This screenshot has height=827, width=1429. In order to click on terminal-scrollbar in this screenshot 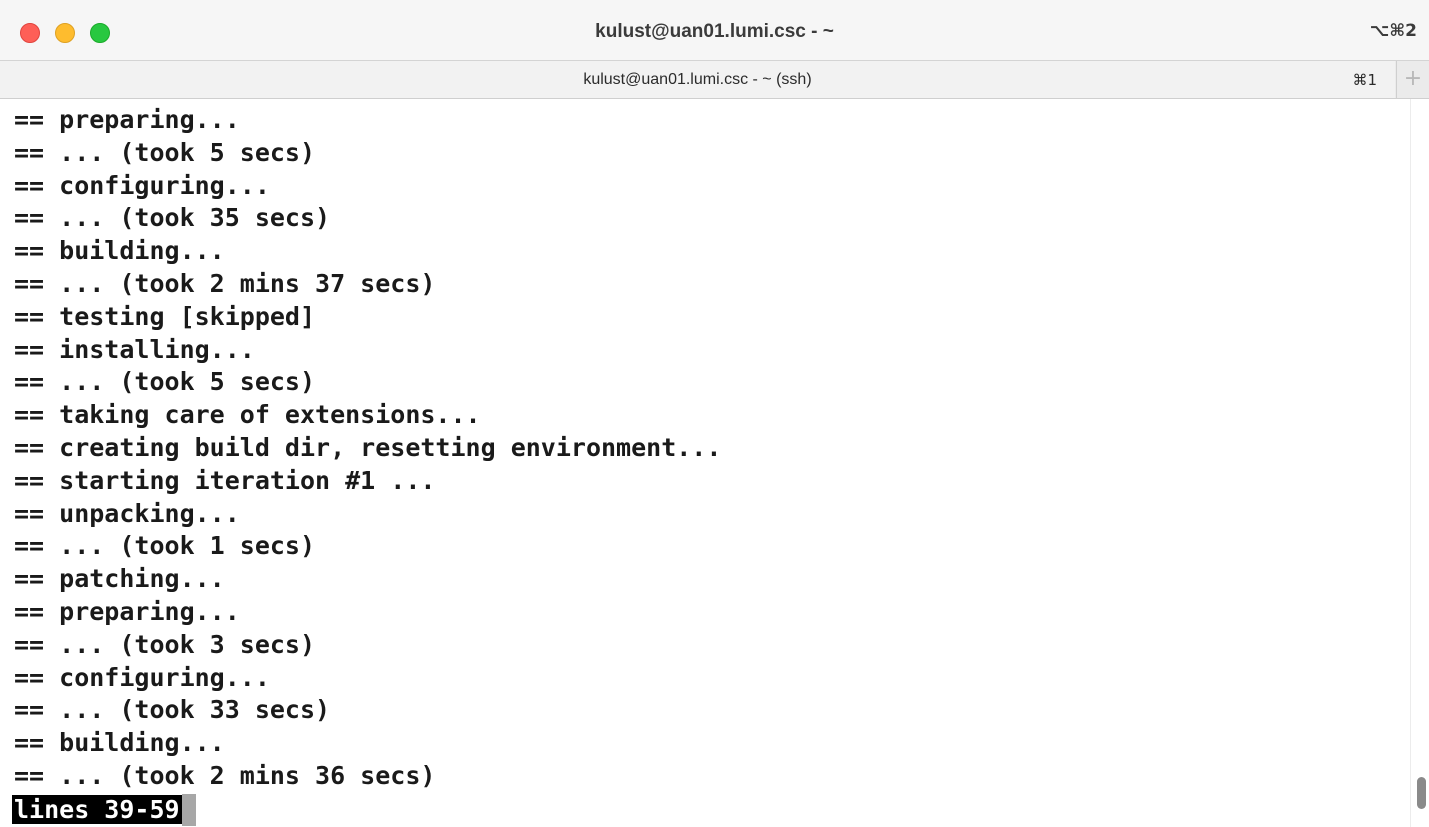, I will do `click(1419, 463)`.